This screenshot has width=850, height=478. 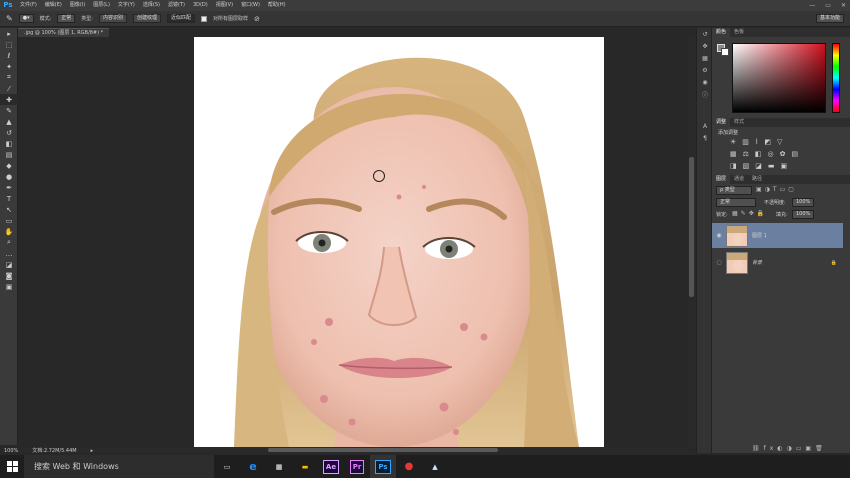 What do you see at coordinates (250, 5) in the screenshot?
I see `menu-item-9: 窗口(W)` at bounding box center [250, 5].